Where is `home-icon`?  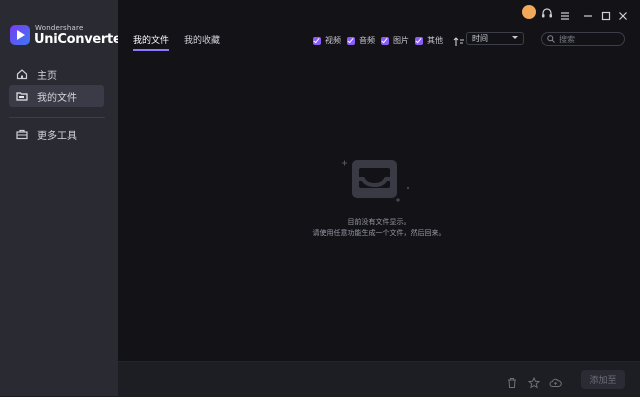
home-icon is located at coordinates (22, 74).